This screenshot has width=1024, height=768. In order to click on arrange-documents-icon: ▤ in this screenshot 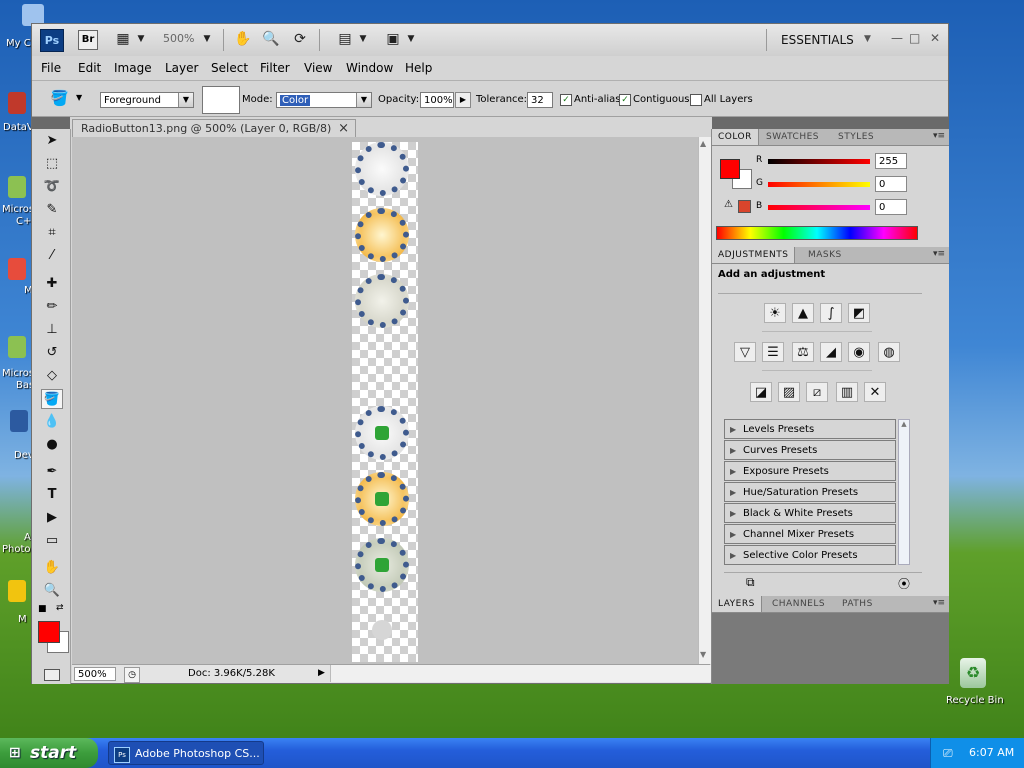, I will do `click(345, 39)`.